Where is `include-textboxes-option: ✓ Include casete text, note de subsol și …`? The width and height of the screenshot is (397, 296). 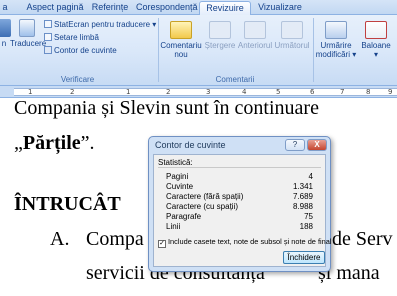
include-textboxes-option: ✓ Include casete text, note de subsol și … is located at coordinates (245, 242).